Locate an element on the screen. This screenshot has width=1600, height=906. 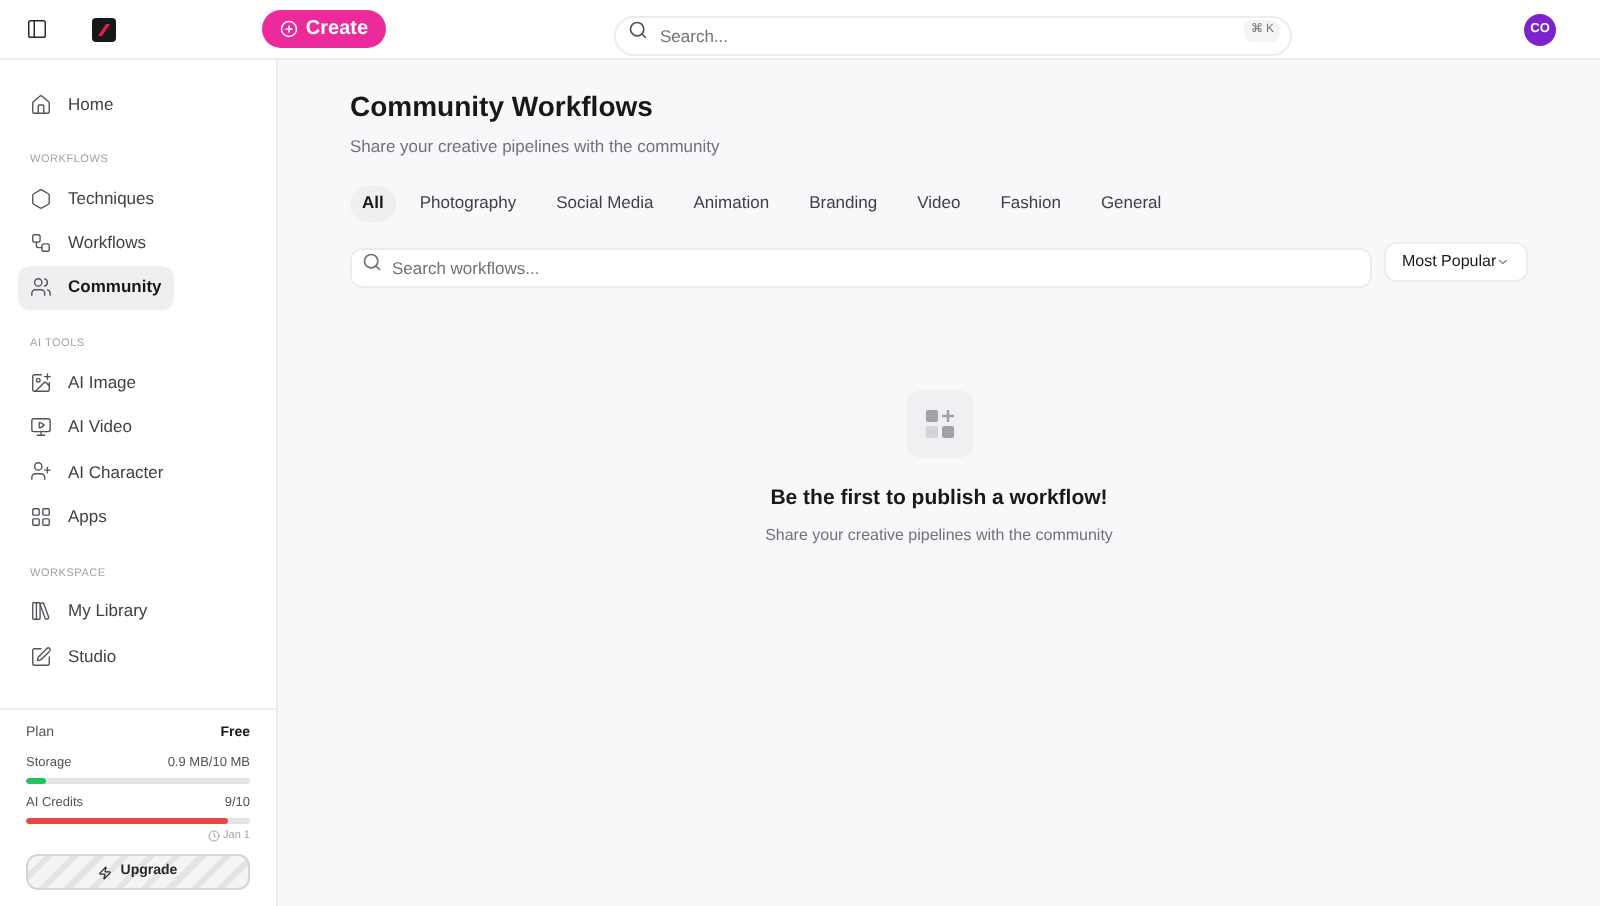
house-icon is located at coordinates (41, 104).